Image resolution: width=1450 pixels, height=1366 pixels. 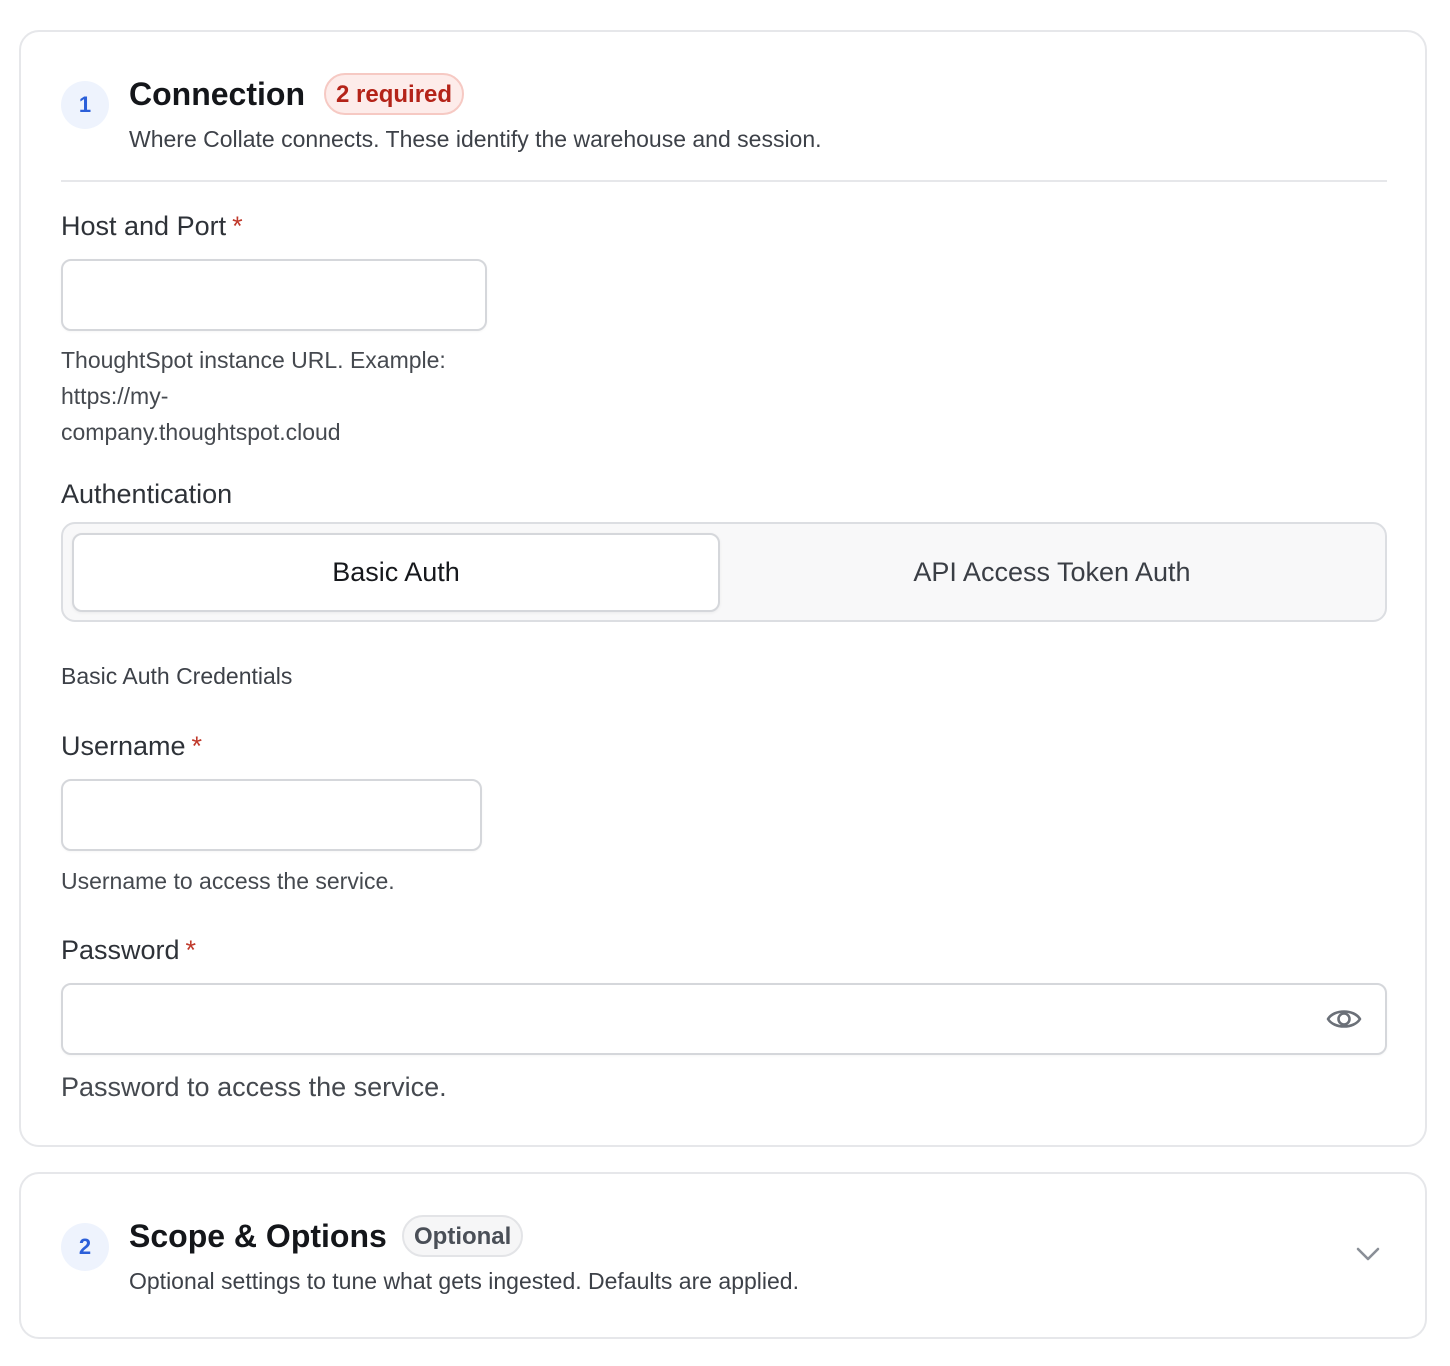 What do you see at coordinates (724, 1019) in the screenshot?
I see `password-input` at bounding box center [724, 1019].